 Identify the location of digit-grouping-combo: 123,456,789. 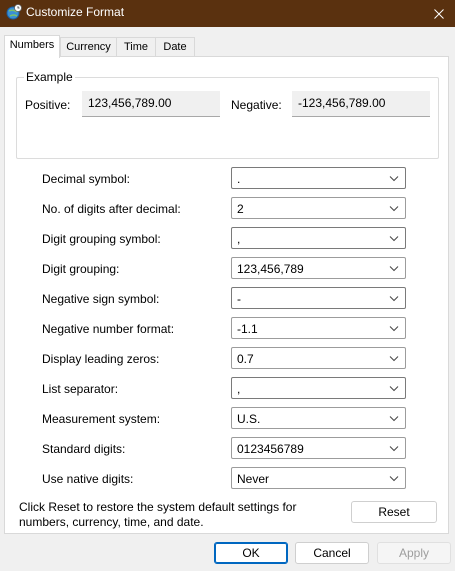
(318, 268).